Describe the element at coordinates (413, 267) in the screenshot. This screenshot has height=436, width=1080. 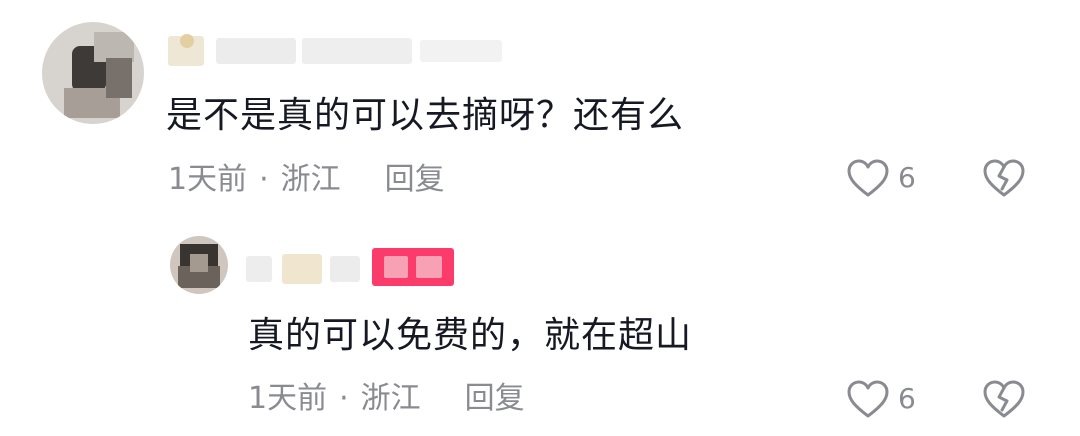
I see `author-badge` at that location.